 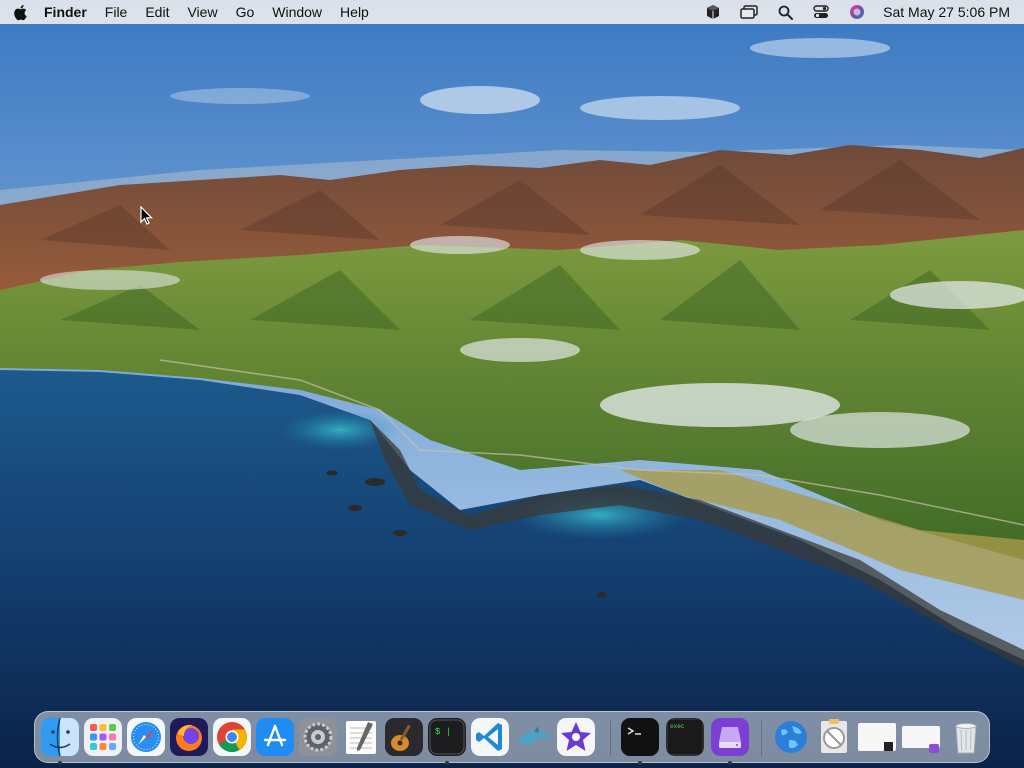 I want to click on menu-window: Window, so click(x=297, y=12).